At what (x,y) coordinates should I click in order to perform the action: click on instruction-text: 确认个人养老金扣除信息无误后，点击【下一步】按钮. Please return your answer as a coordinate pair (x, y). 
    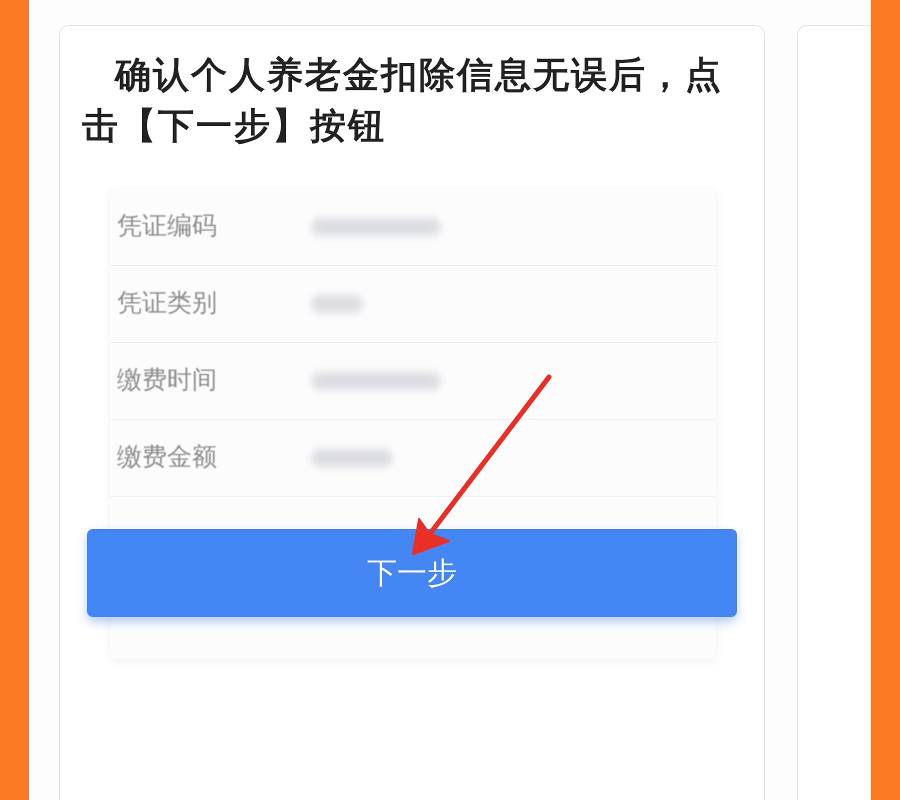
    Looking at the image, I should click on (403, 100).